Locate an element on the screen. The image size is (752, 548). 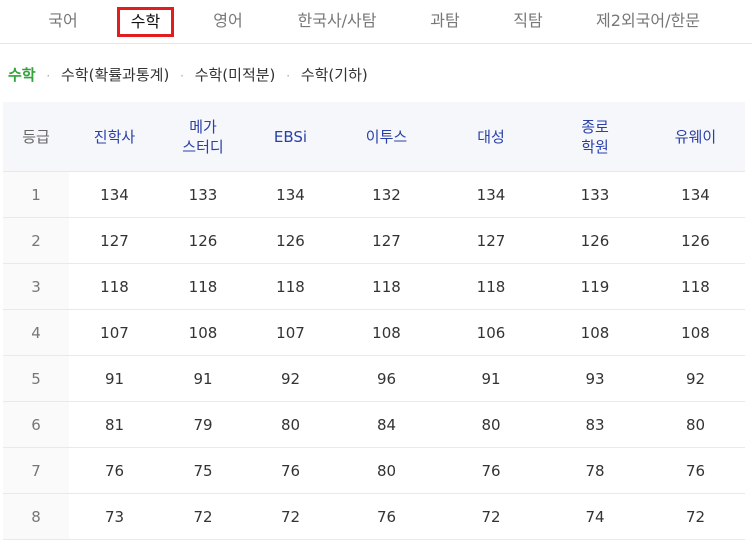
score-cell: 106 is located at coordinates (491, 332).